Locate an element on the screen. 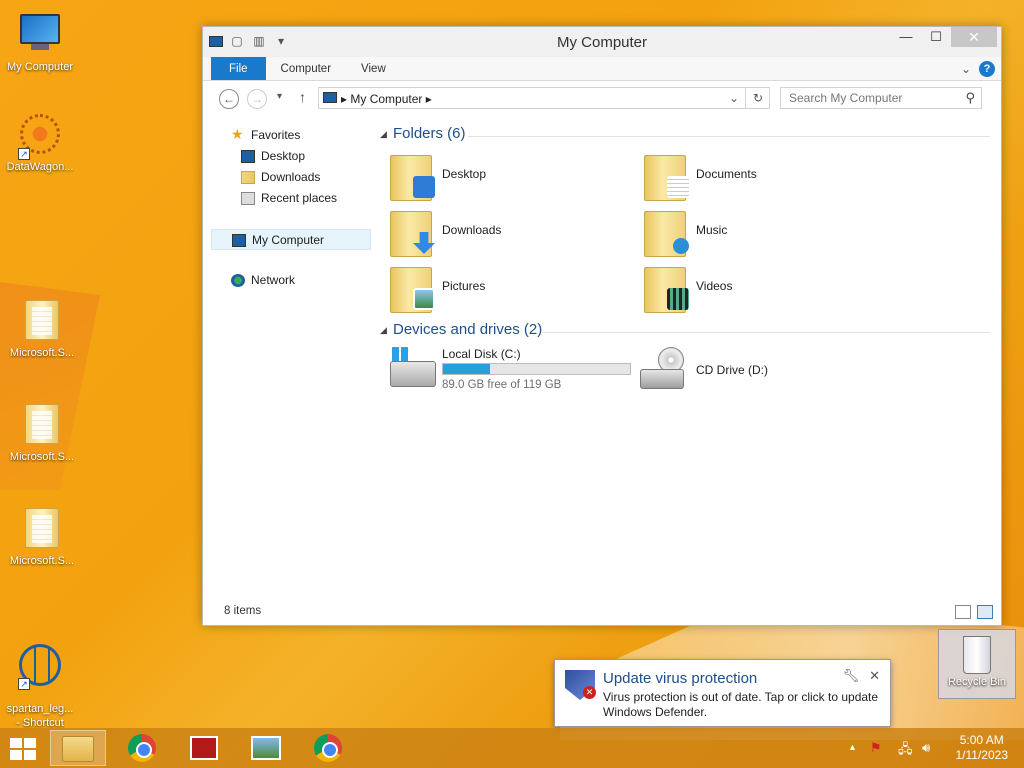 This screenshot has width=1024, height=768. nav-favorites: ★ Favorites is located at coordinates (291, 135).